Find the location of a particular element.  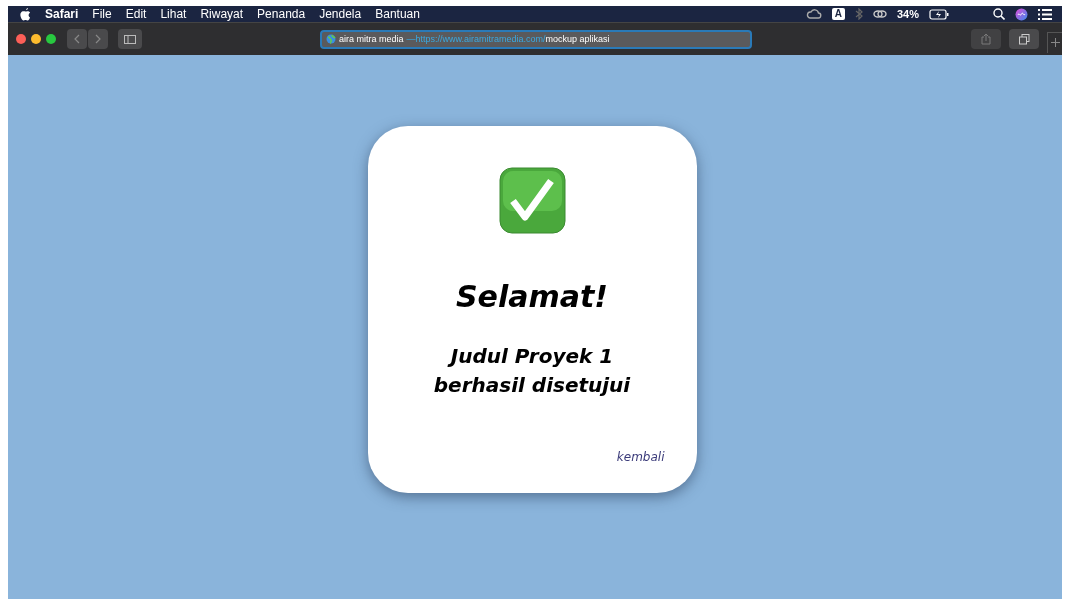

menu-item: Edit is located at coordinates (136, 14).